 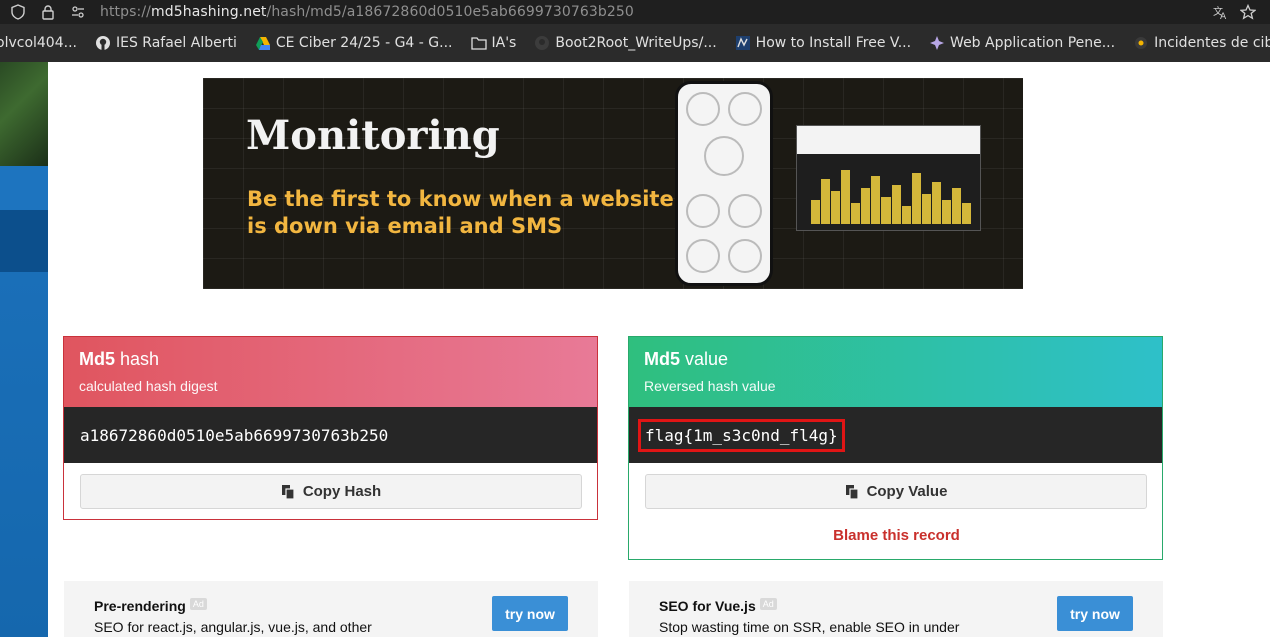 I want to click on bookmark-item: IES Rafael Alberti, so click(x=166, y=43).